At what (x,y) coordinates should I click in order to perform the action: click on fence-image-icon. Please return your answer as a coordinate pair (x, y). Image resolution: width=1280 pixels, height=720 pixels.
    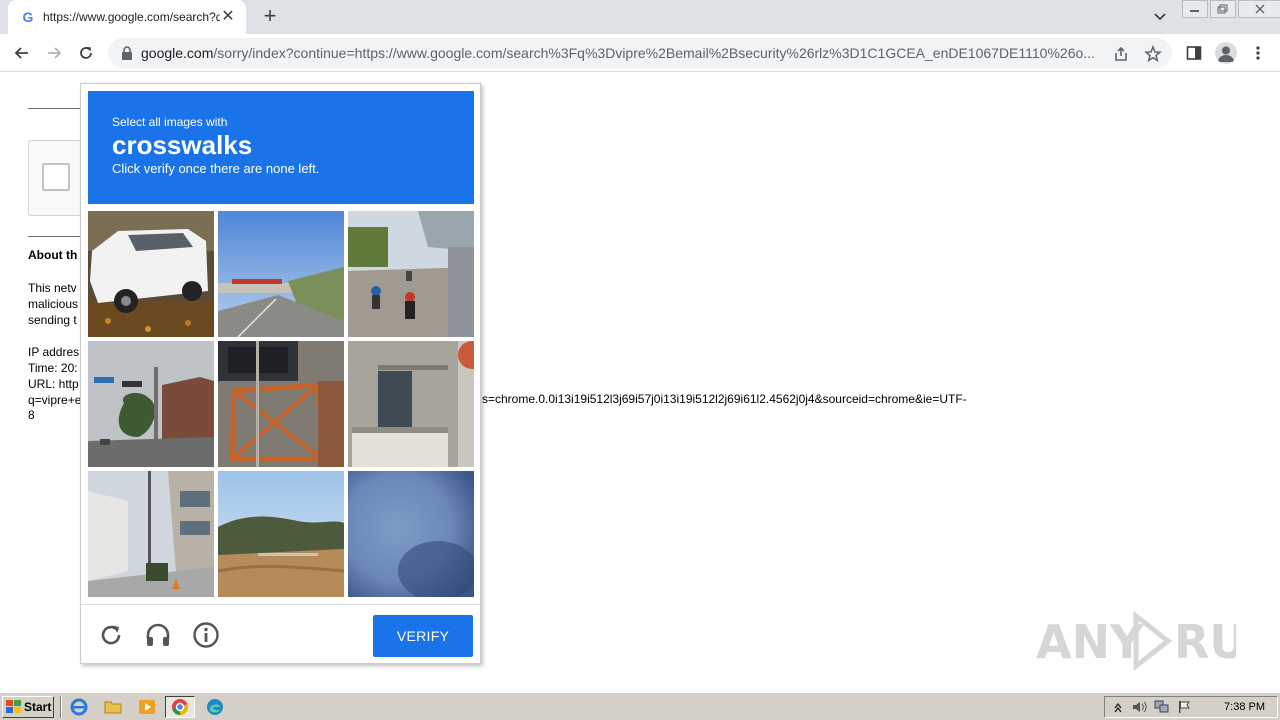
    Looking at the image, I should click on (281, 404).